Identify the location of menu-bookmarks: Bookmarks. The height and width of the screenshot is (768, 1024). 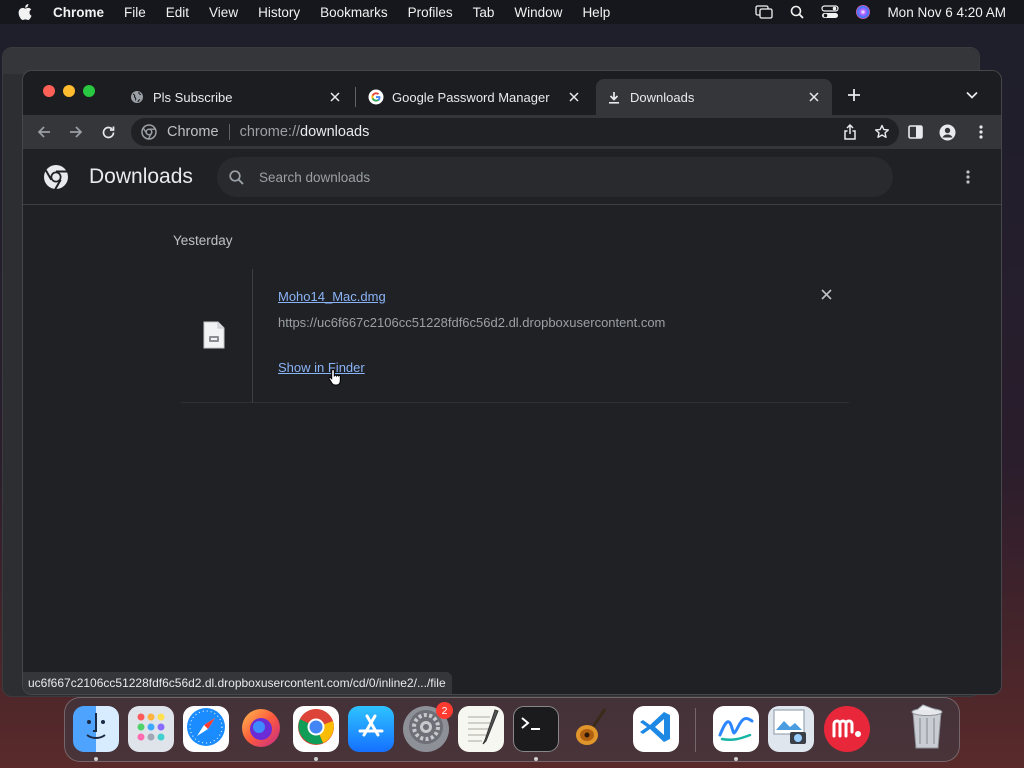
(354, 12).